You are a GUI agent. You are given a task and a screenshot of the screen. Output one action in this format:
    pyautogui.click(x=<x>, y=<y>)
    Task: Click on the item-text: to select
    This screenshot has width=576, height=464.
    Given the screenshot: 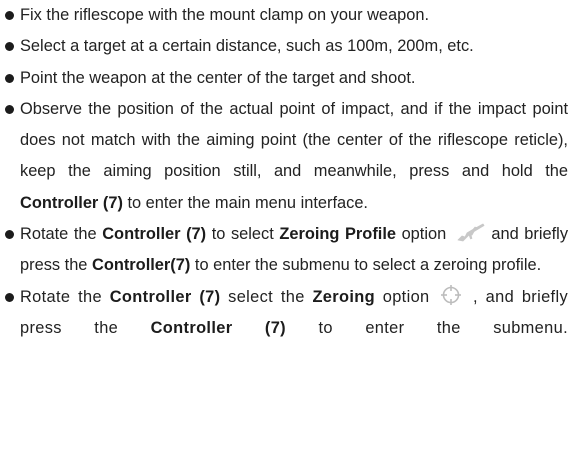 What is the action you would take?
    pyautogui.click(x=243, y=234)
    